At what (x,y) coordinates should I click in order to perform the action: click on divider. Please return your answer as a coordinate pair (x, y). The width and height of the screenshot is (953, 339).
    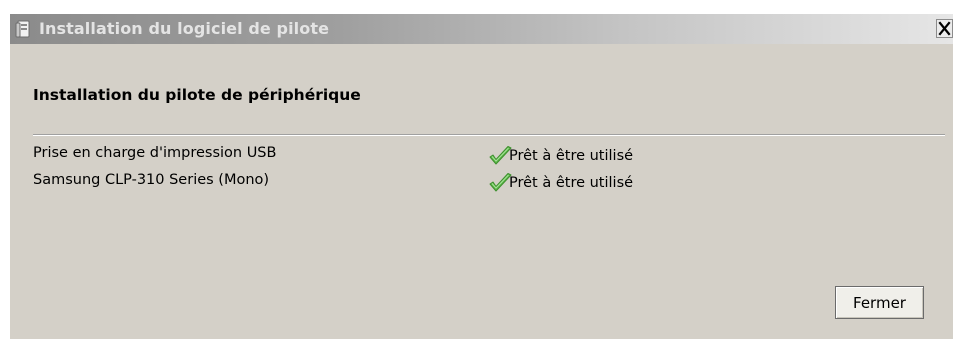
    Looking at the image, I should click on (489, 135).